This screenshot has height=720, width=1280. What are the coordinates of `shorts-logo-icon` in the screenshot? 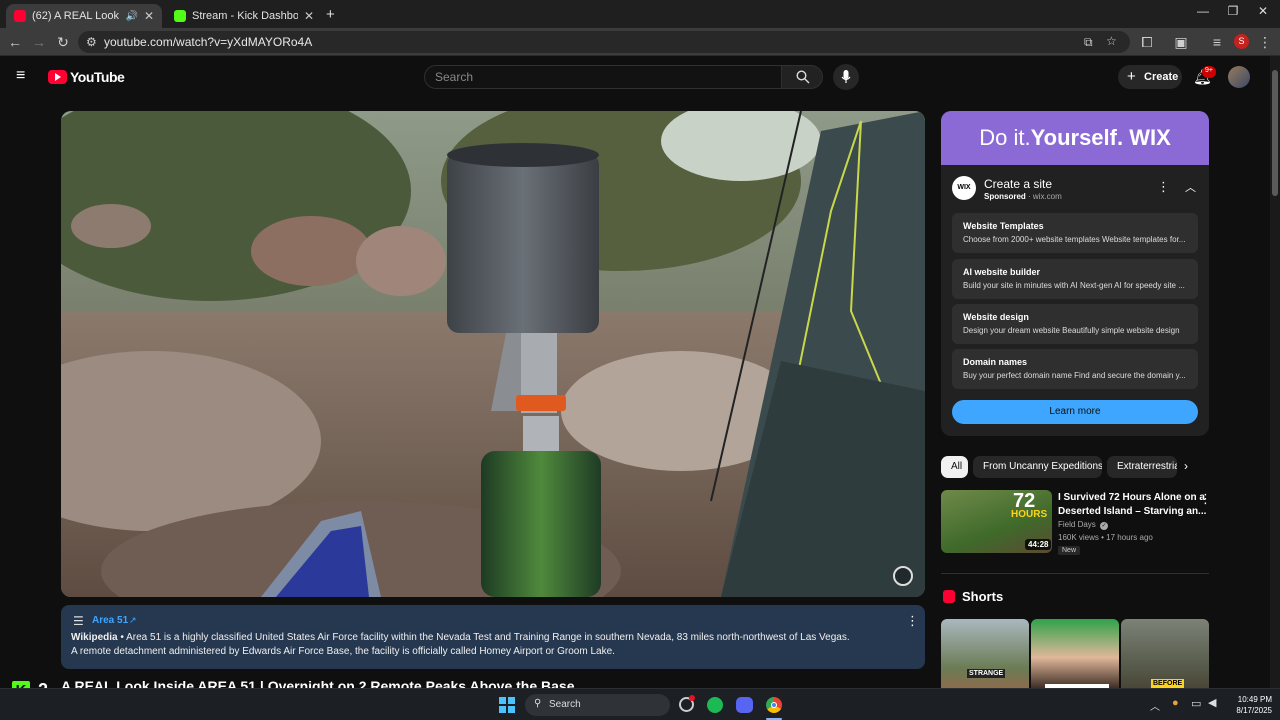 It's located at (949, 596).